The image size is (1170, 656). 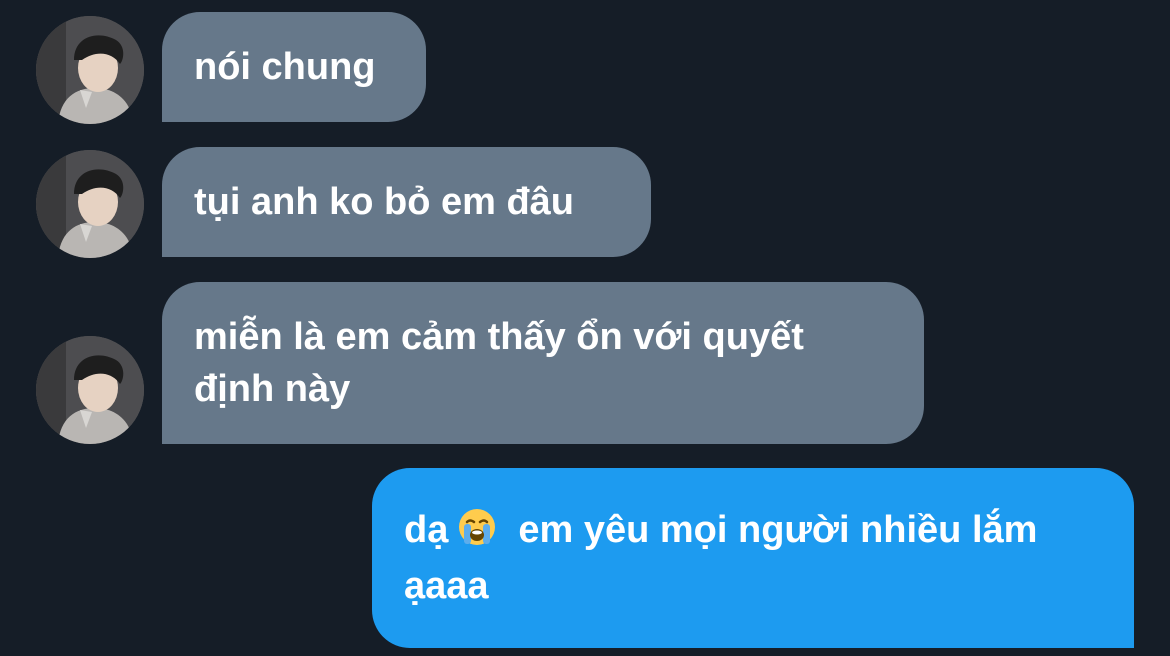 I want to click on message-text: dạ em yêu mọi người nhiều lắm ạaaa, so click(x=753, y=558).